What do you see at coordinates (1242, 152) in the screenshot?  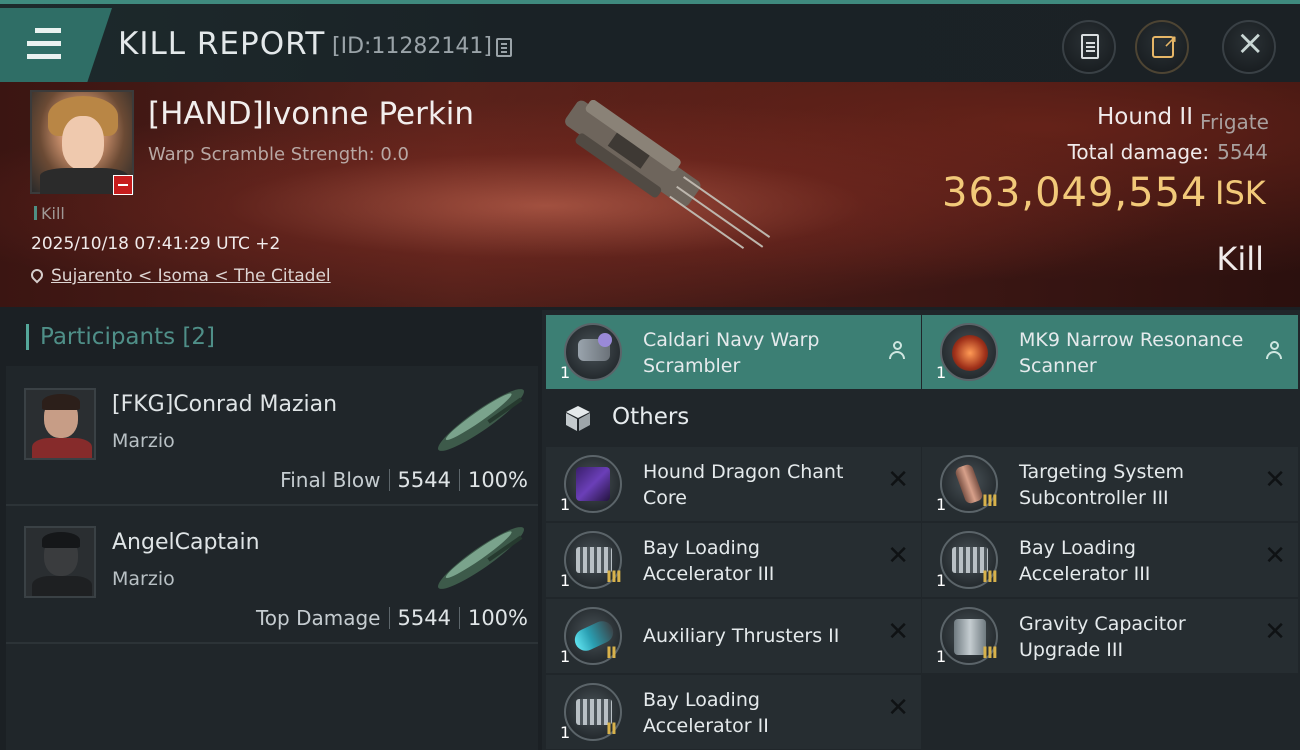 I see `total-damage-value: 5544` at bounding box center [1242, 152].